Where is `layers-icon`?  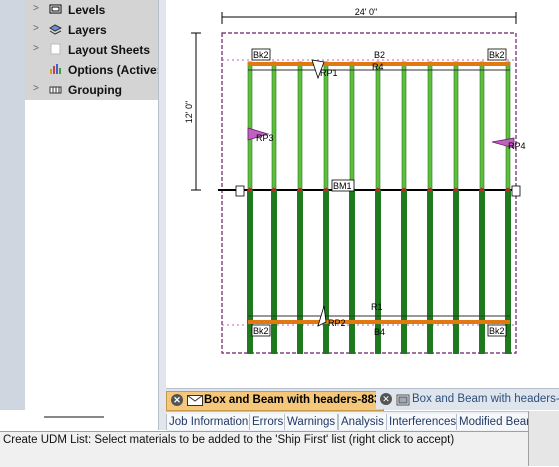
layers-icon is located at coordinates (55, 29).